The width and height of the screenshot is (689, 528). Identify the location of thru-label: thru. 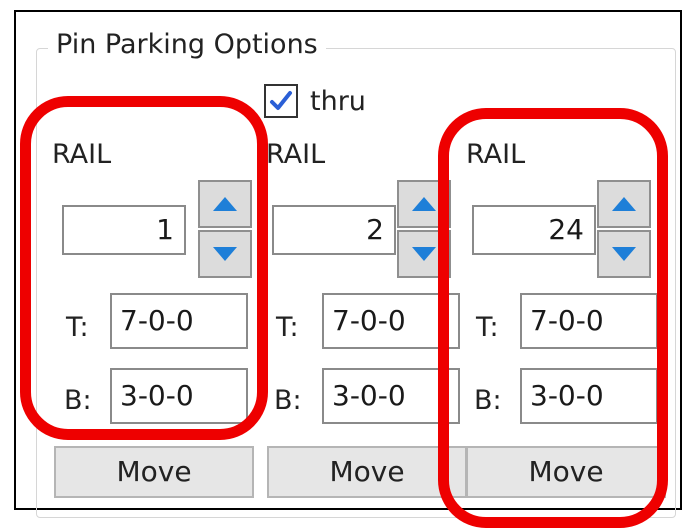
(338, 101).